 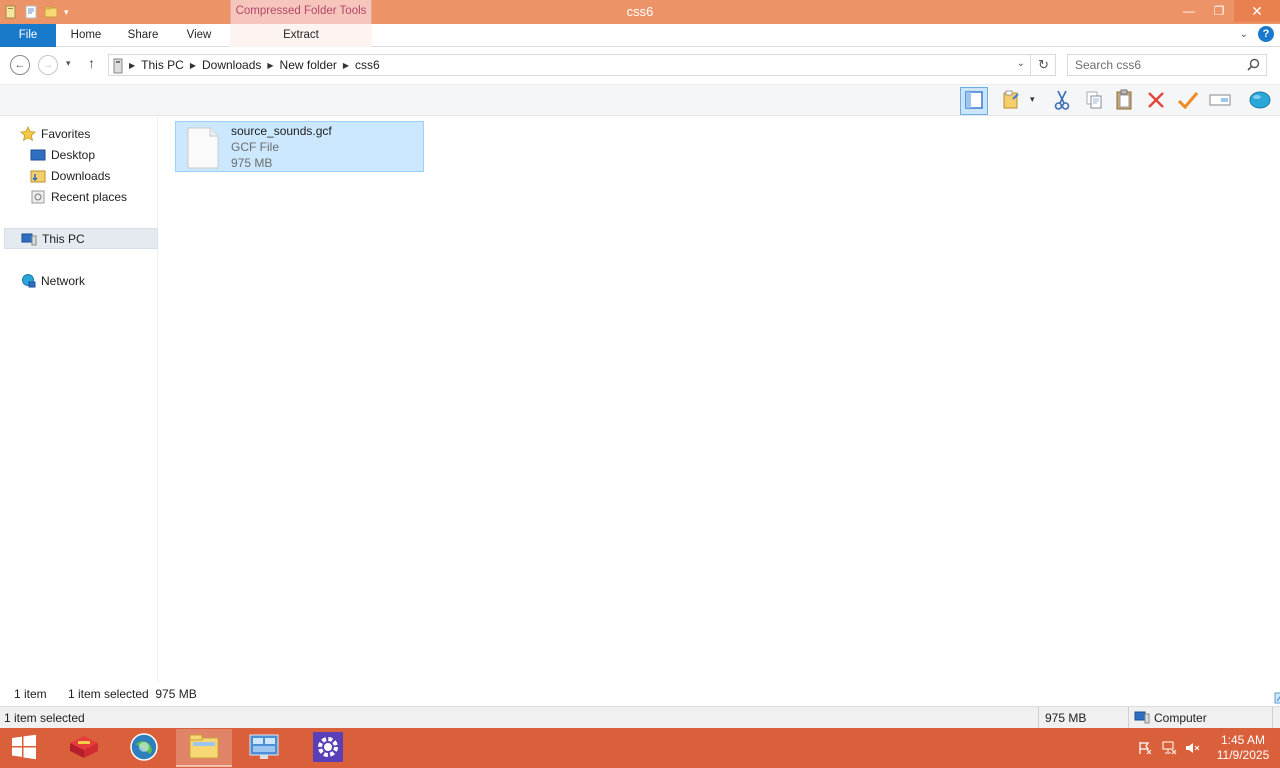 What do you see at coordinates (281, 131) in the screenshot?
I see `file-name: source_sounds.gcf` at bounding box center [281, 131].